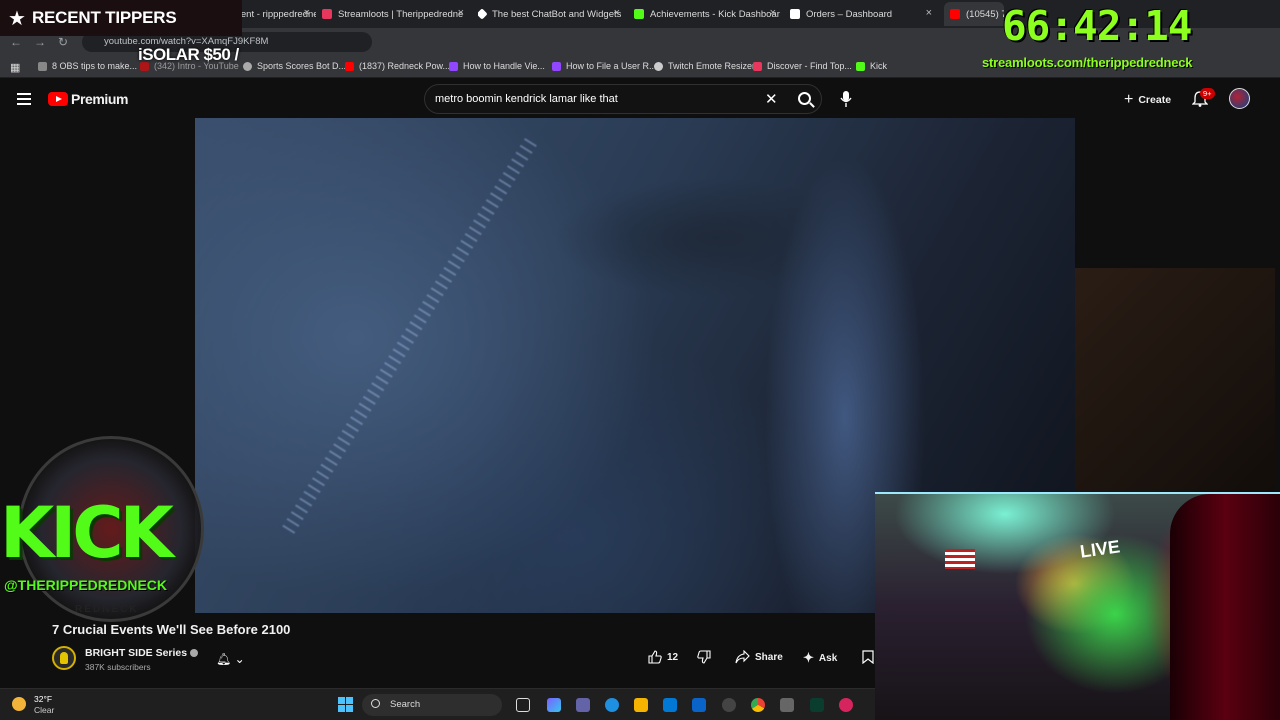  What do you see at coordinates (118, 667) in the screenshot?
I see `subscriber-count: 387K subscribers` at bounding box center [118, 667].